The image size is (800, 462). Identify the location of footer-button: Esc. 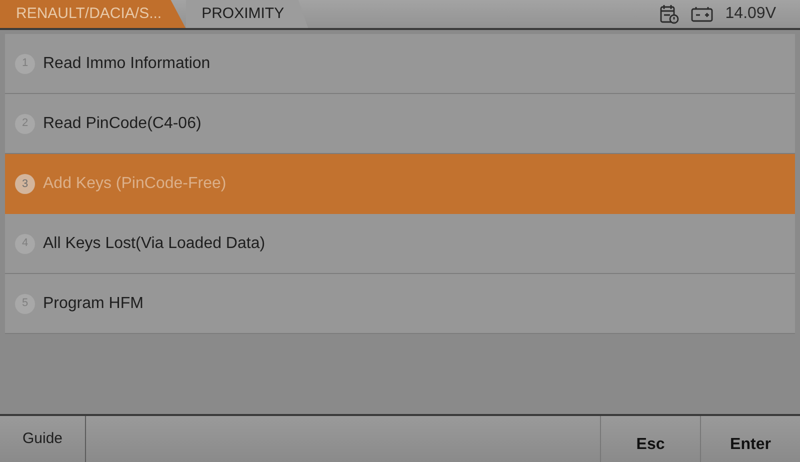
(650, 439).